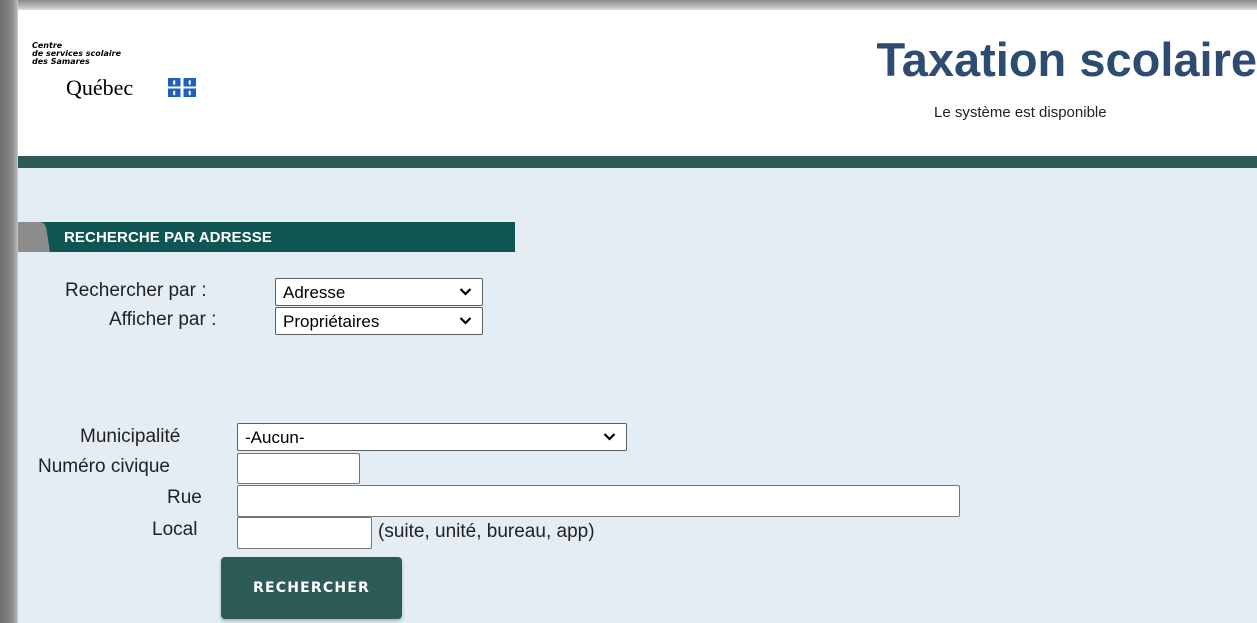 This screenshot has height=623, width=1257. What do you see at coordinates (432, 437) in the screenshot?
I see `municipality-select: -Aucun-` at bounding box center [432, 437].